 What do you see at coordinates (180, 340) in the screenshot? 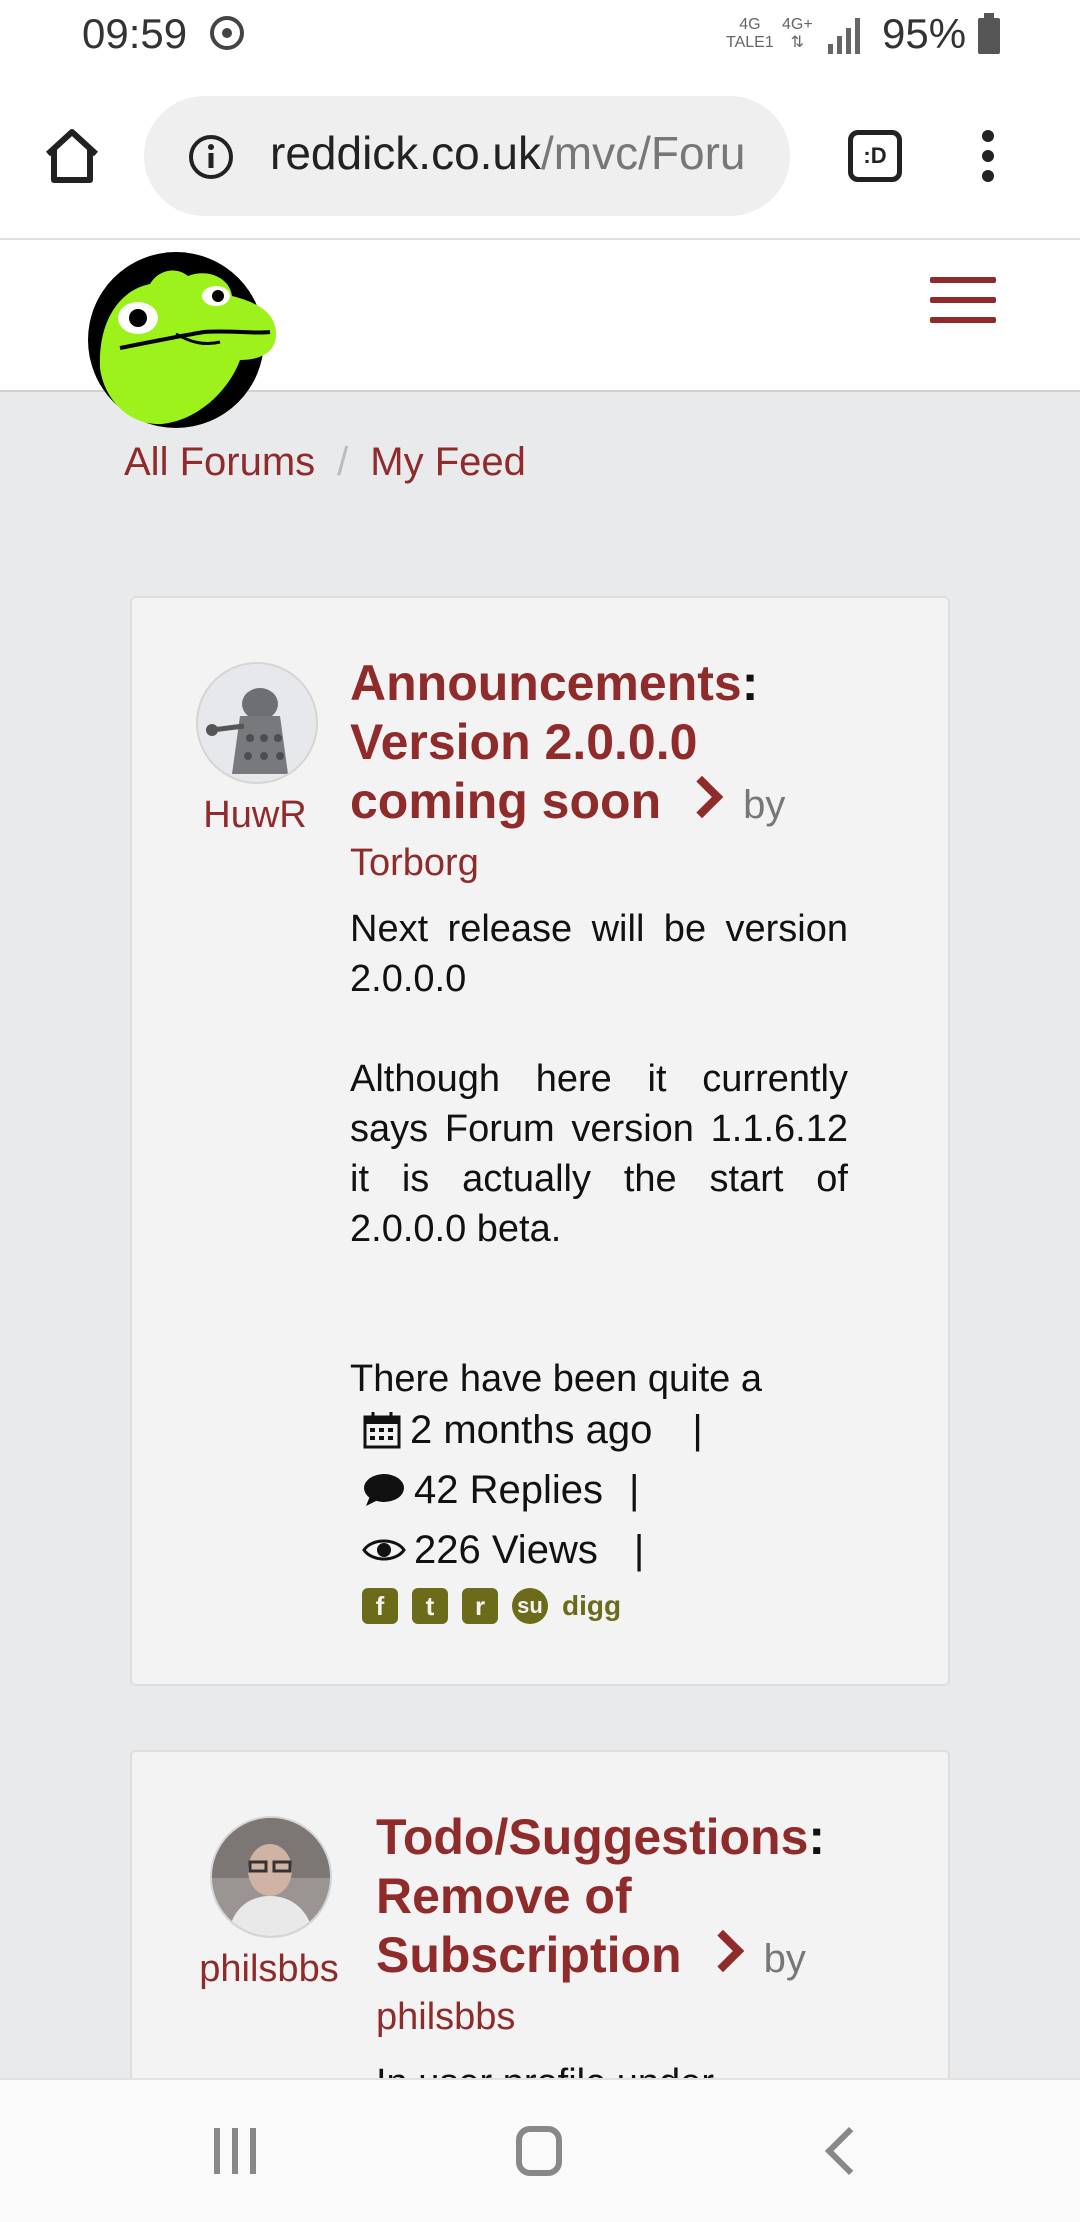
I see `site-logo` at bounding box center [180, 340].